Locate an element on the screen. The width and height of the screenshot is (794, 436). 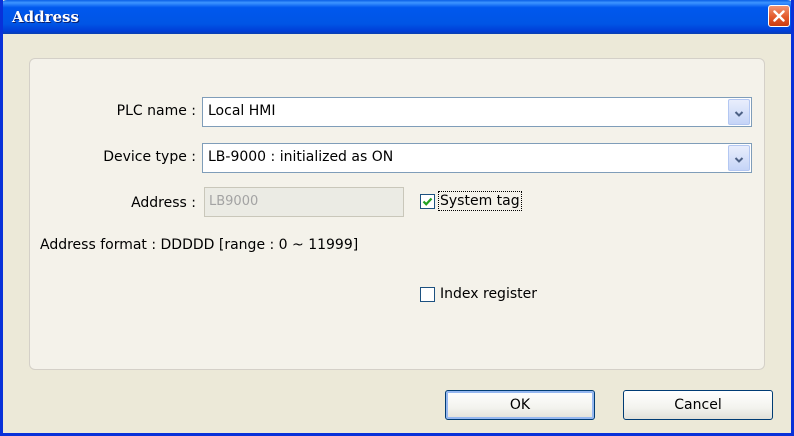
address-field: LB9000 is located at coordinates (304, 202).